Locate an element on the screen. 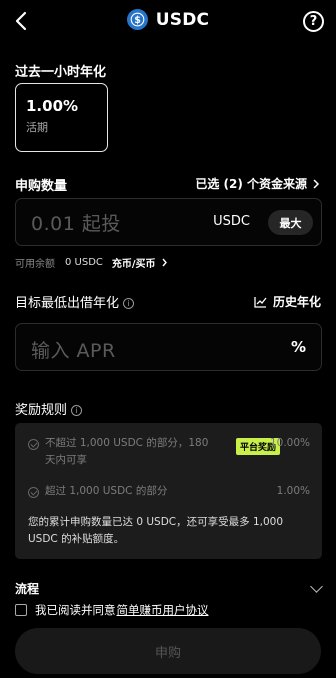  subsidy-note-line-1: 您的累计申购数量已达 0 USDC，还可享受最多 1,000 is located at coordinates (156, 522).